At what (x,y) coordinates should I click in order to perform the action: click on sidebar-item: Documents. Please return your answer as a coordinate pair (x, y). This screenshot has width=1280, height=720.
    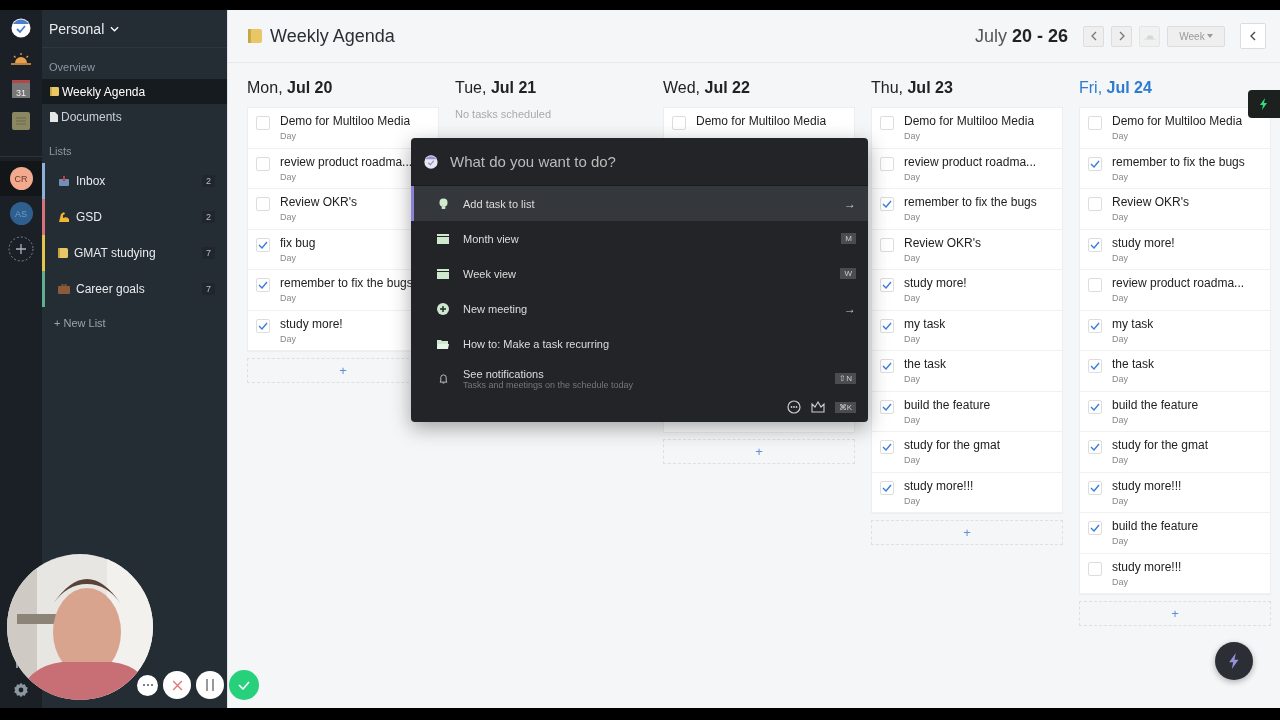
    Looking at the image, I should click on (134, 116).